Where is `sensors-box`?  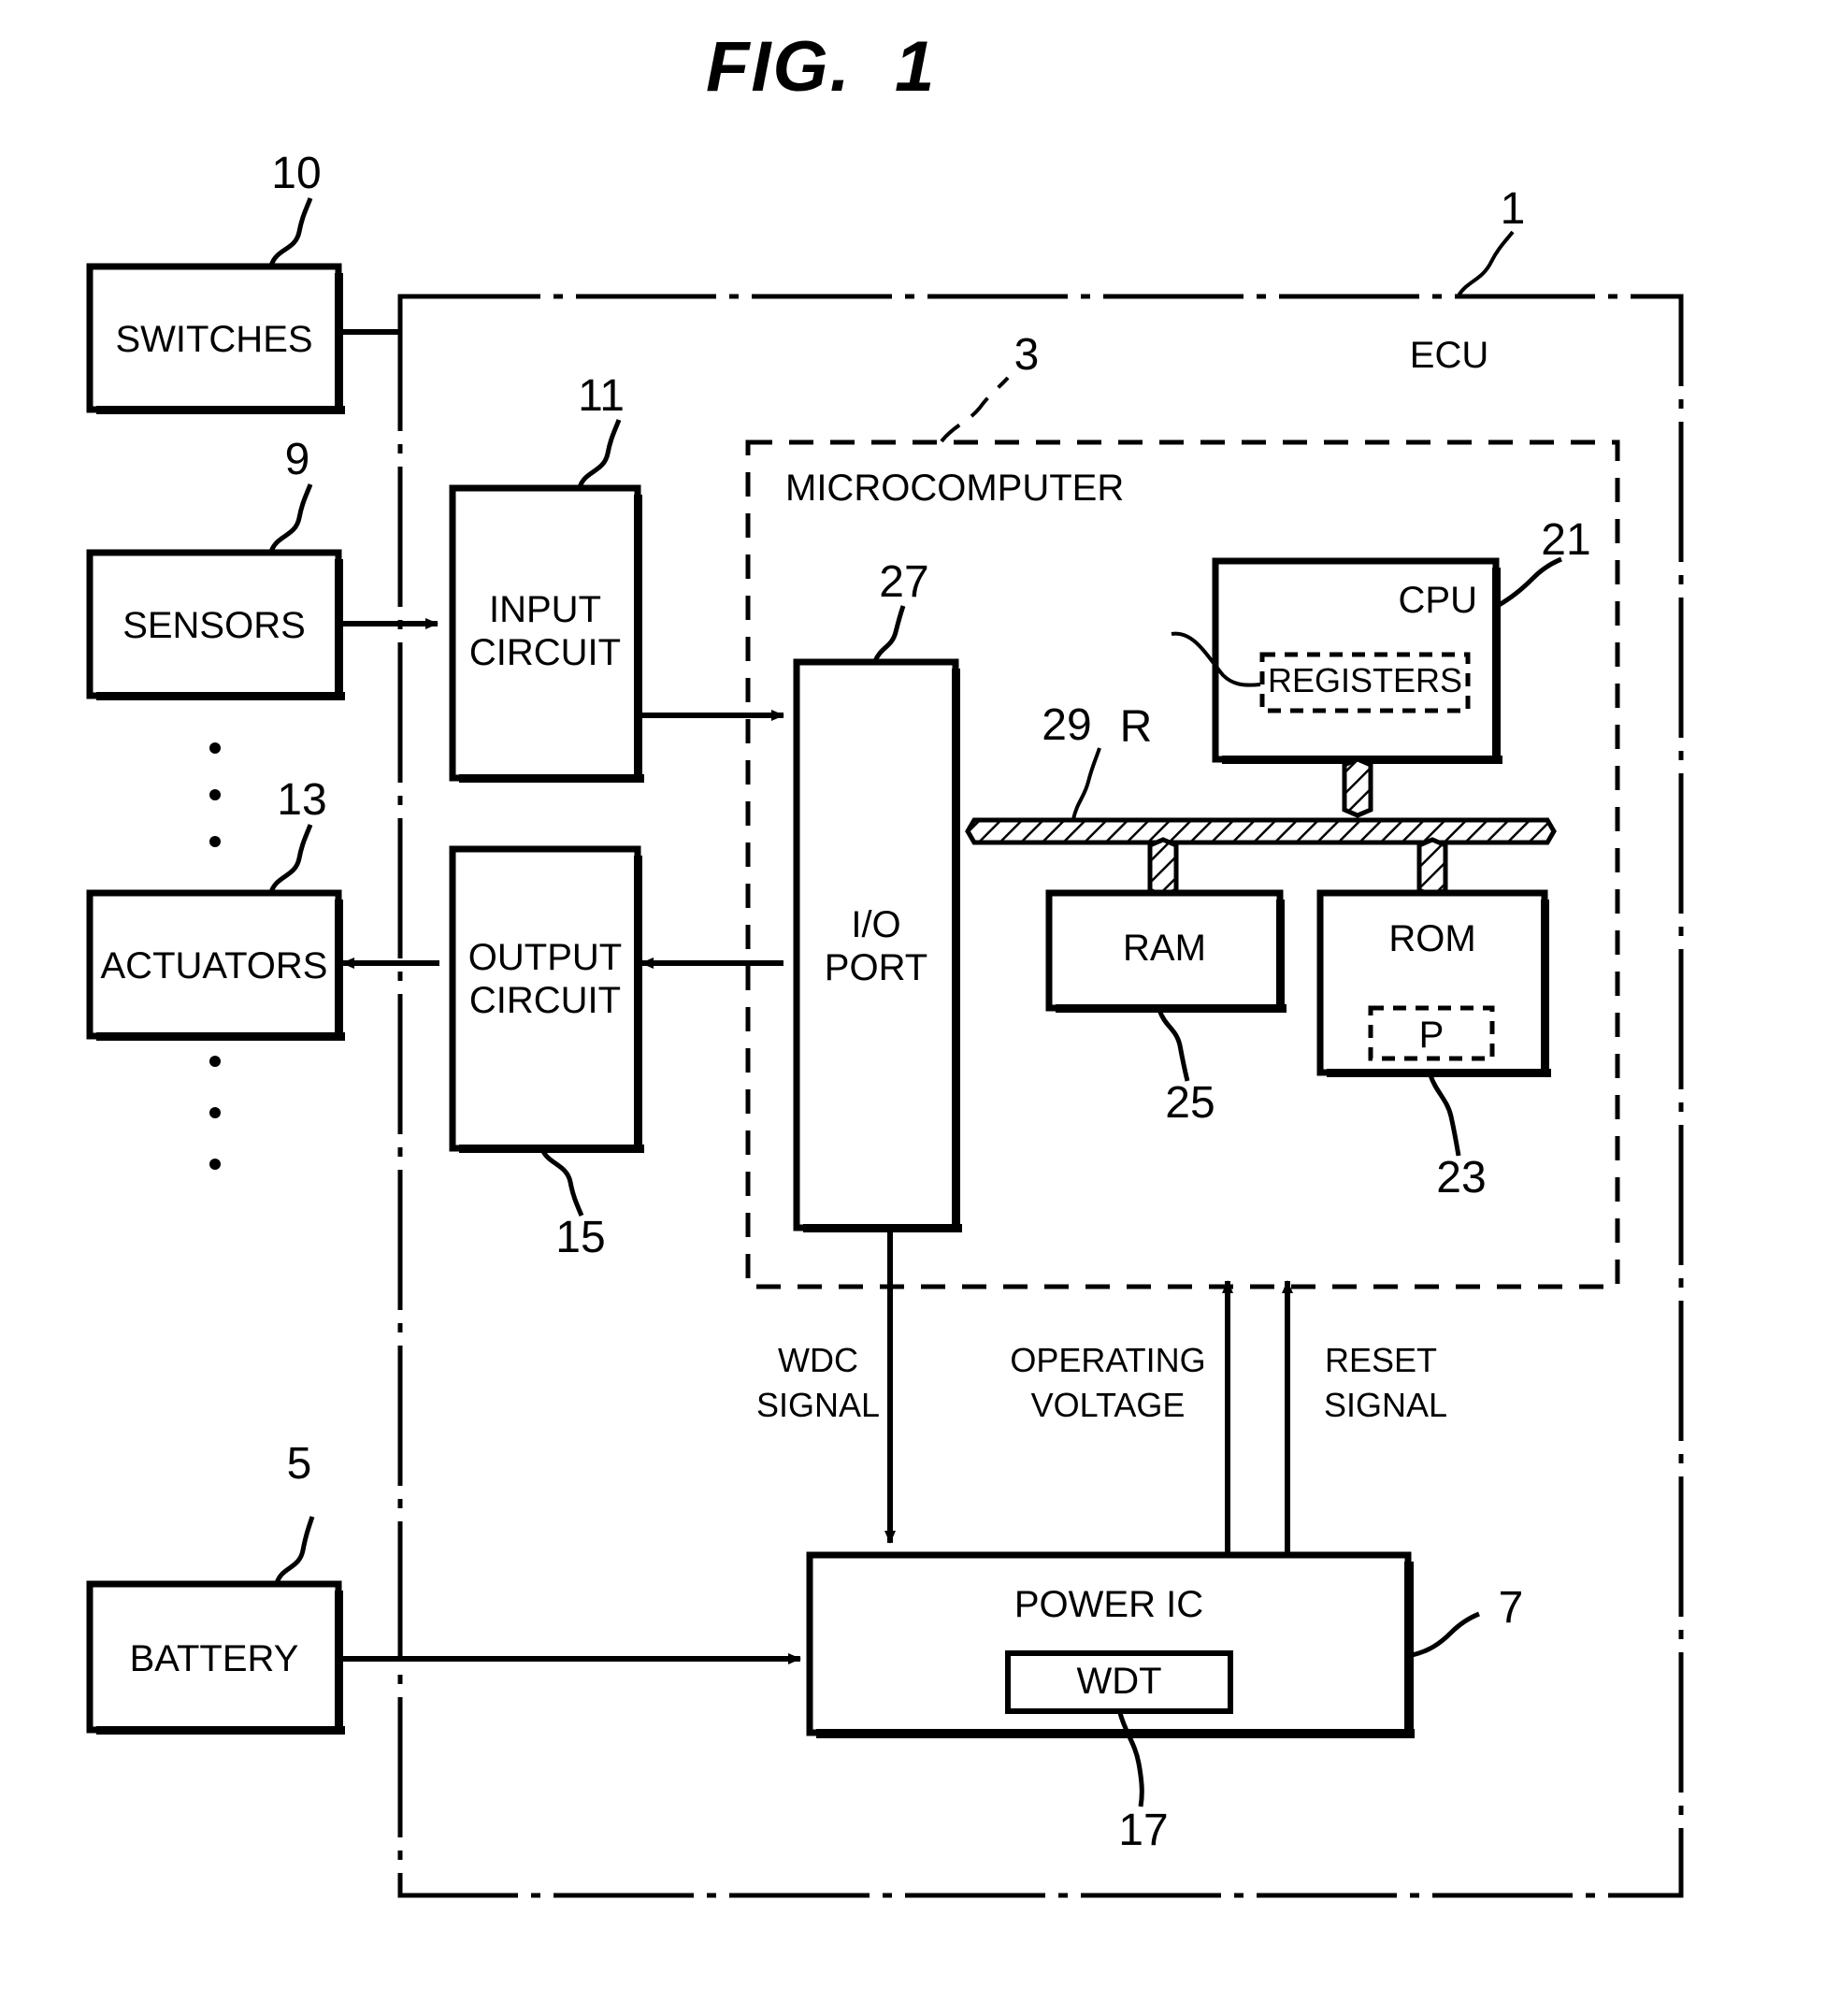 sensors-box is located at coordinates (262, 591).